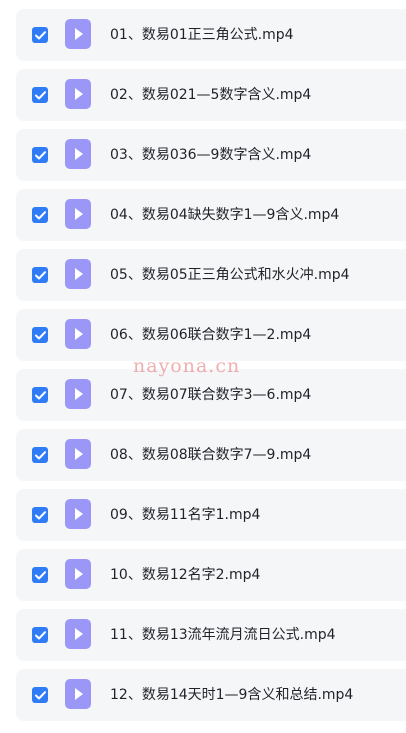 This screenshot has width=406, height=733. I want to click on file-name: 08、数易08联合数字7—9.mp4, so click(211, 455).